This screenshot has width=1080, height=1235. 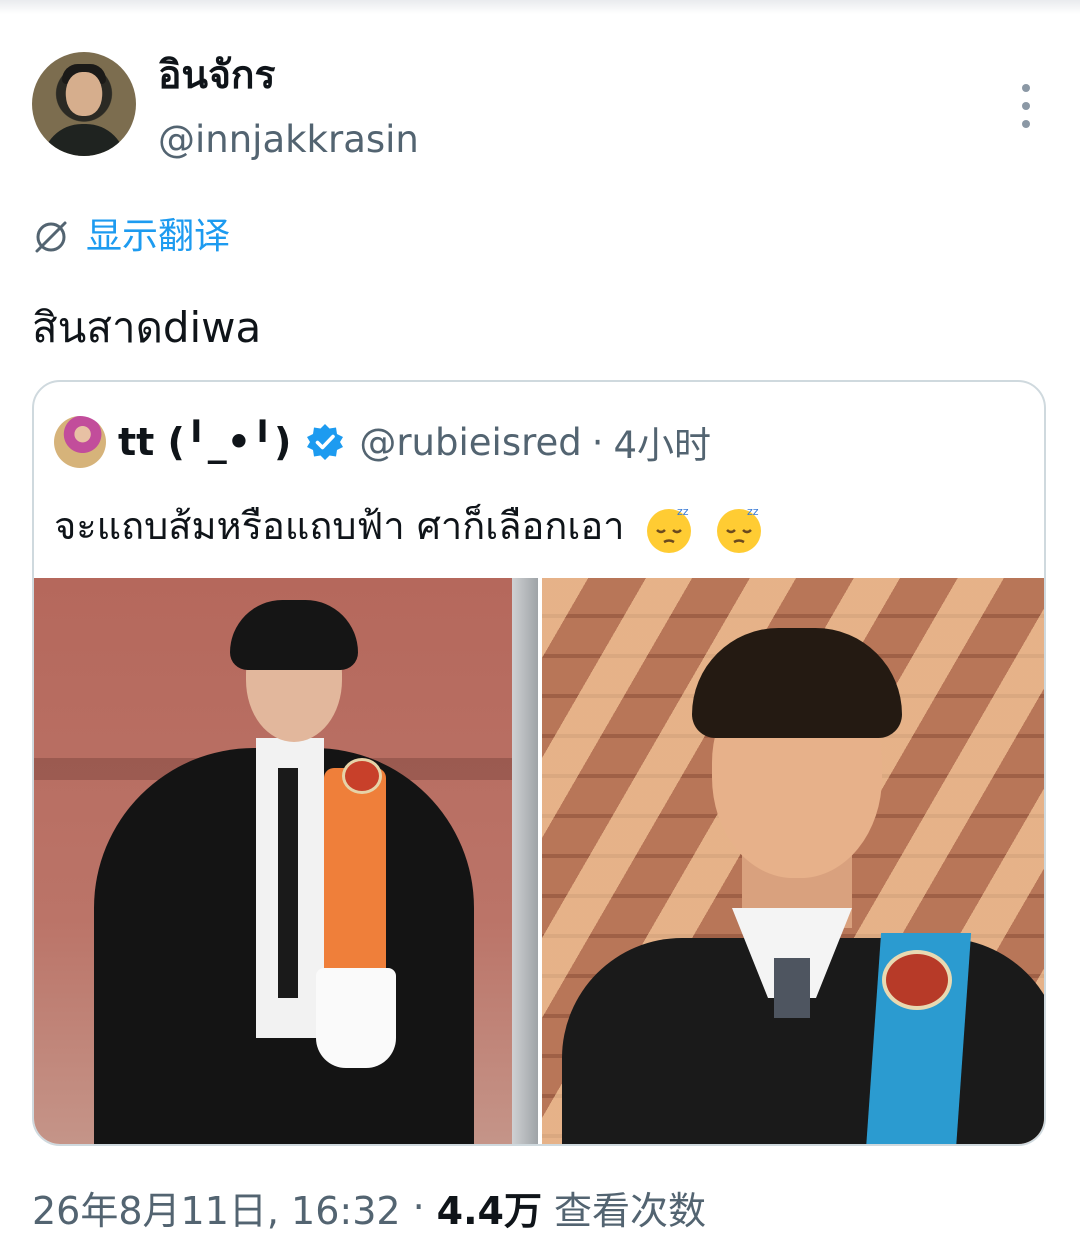 I want to click on translate-icon, so click(x=51, y=237).